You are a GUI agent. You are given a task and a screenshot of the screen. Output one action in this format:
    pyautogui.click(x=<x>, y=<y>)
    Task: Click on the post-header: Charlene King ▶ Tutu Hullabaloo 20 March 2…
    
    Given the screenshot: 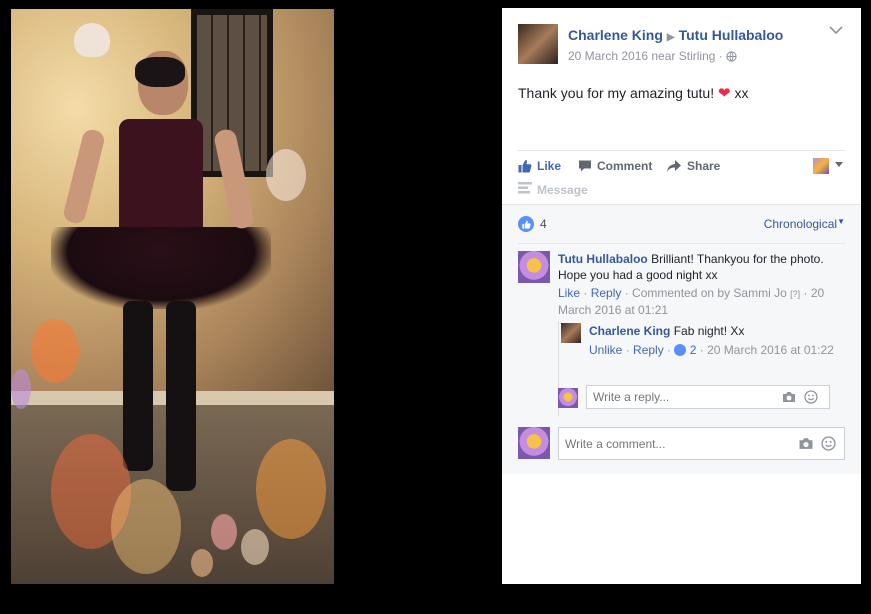 What is the action you would take?
    pyautogui.click(x=684, y=44)
    